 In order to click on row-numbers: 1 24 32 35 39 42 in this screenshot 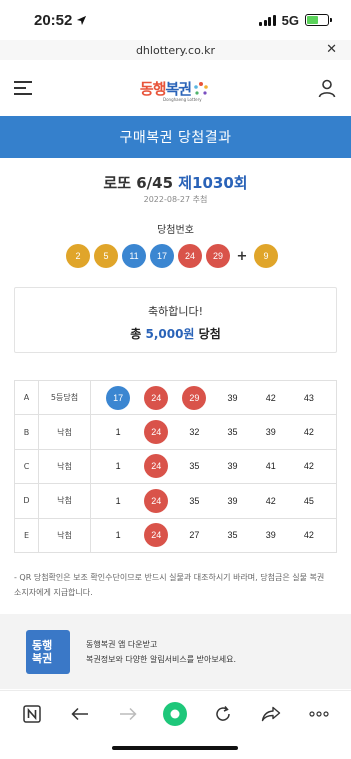, I will do `click(213, 432)`.